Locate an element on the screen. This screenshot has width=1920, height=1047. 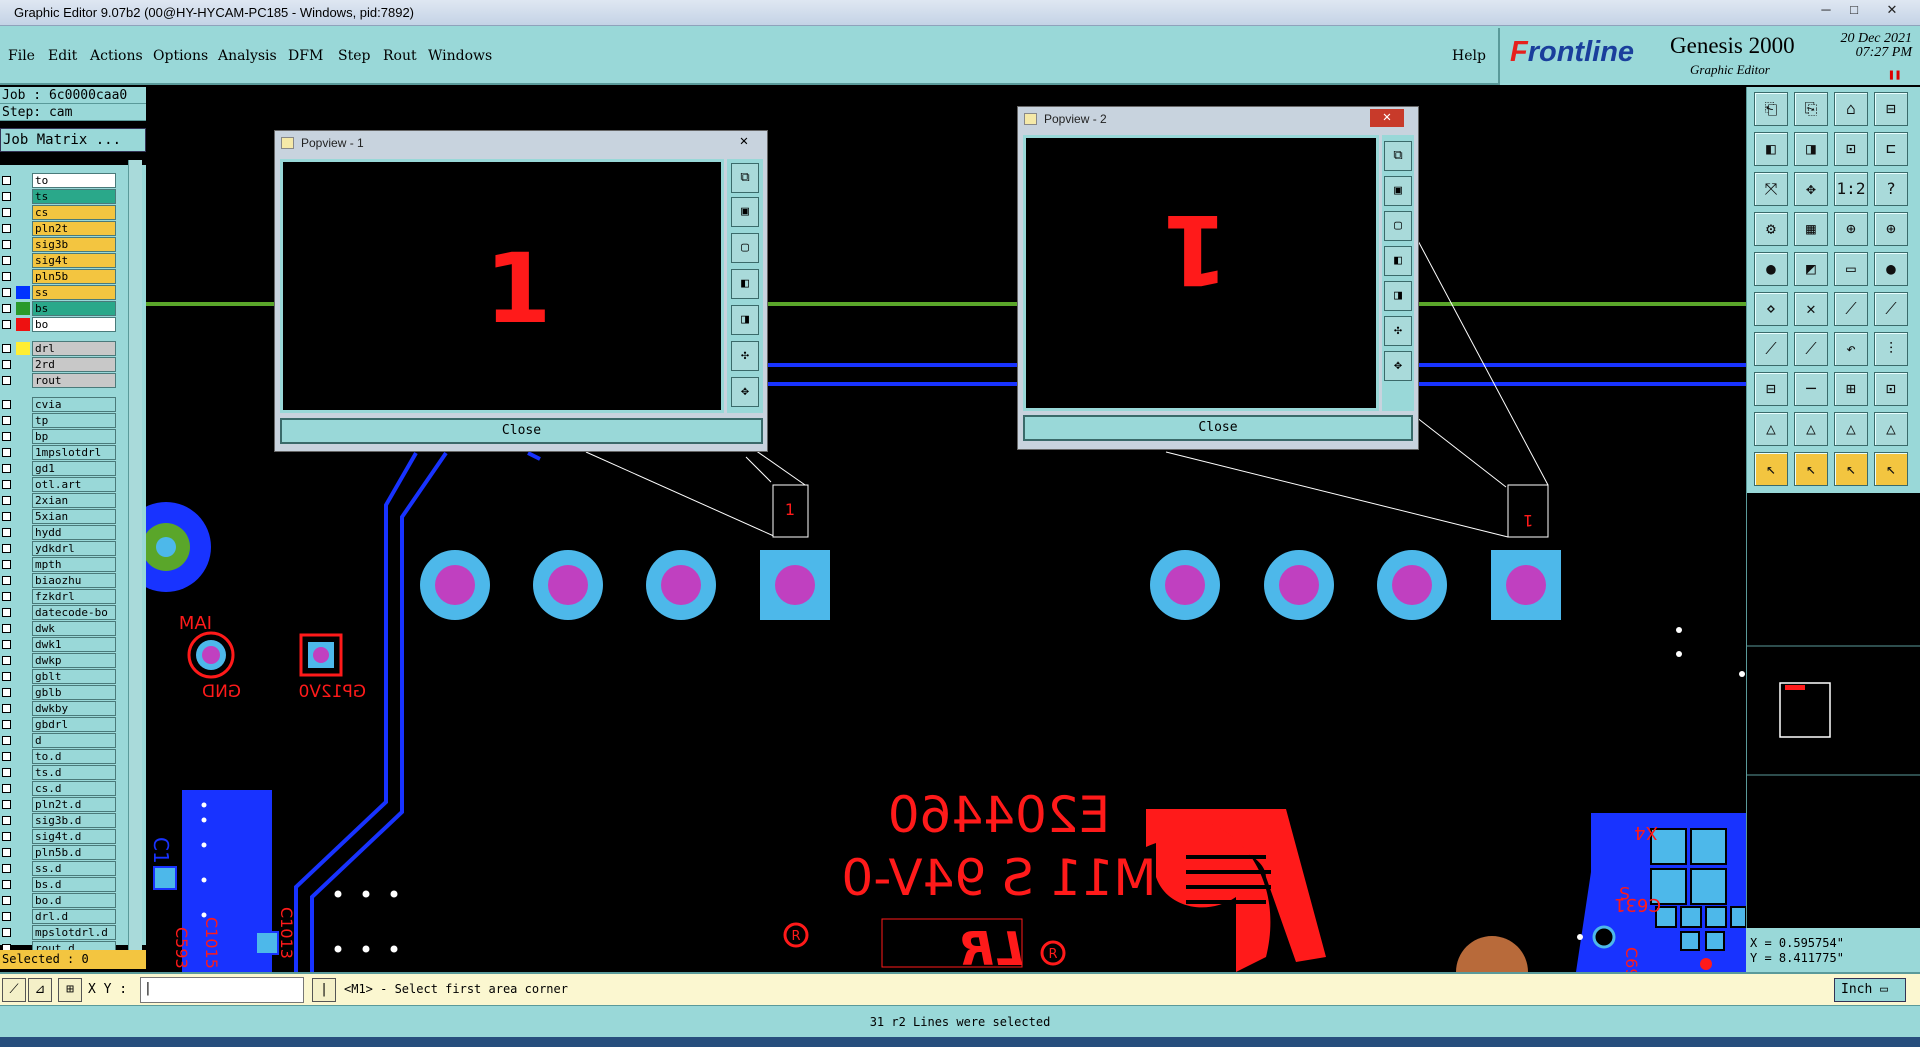
snap-icon: ⊿ is located at coordinates (40, 990).